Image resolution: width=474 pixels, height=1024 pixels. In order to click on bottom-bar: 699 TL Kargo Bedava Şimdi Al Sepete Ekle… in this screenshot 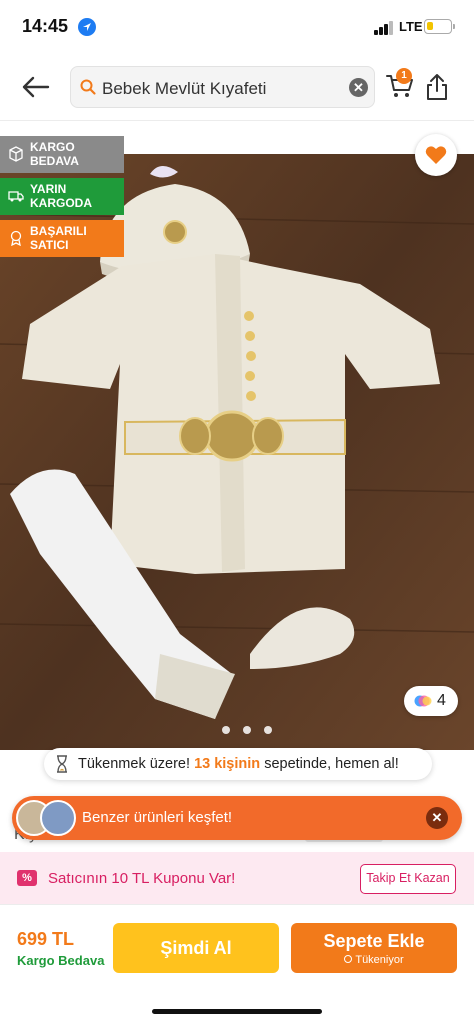, I will do `click(237, 964)`.